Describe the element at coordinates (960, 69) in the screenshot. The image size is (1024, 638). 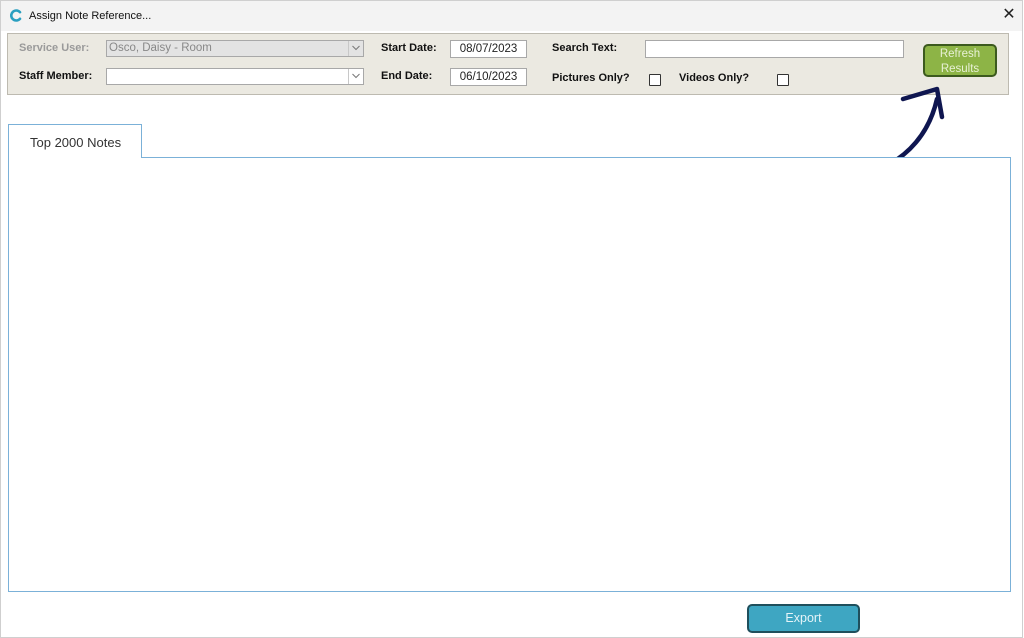
I see `refresh-label-line2: Results` at that location.